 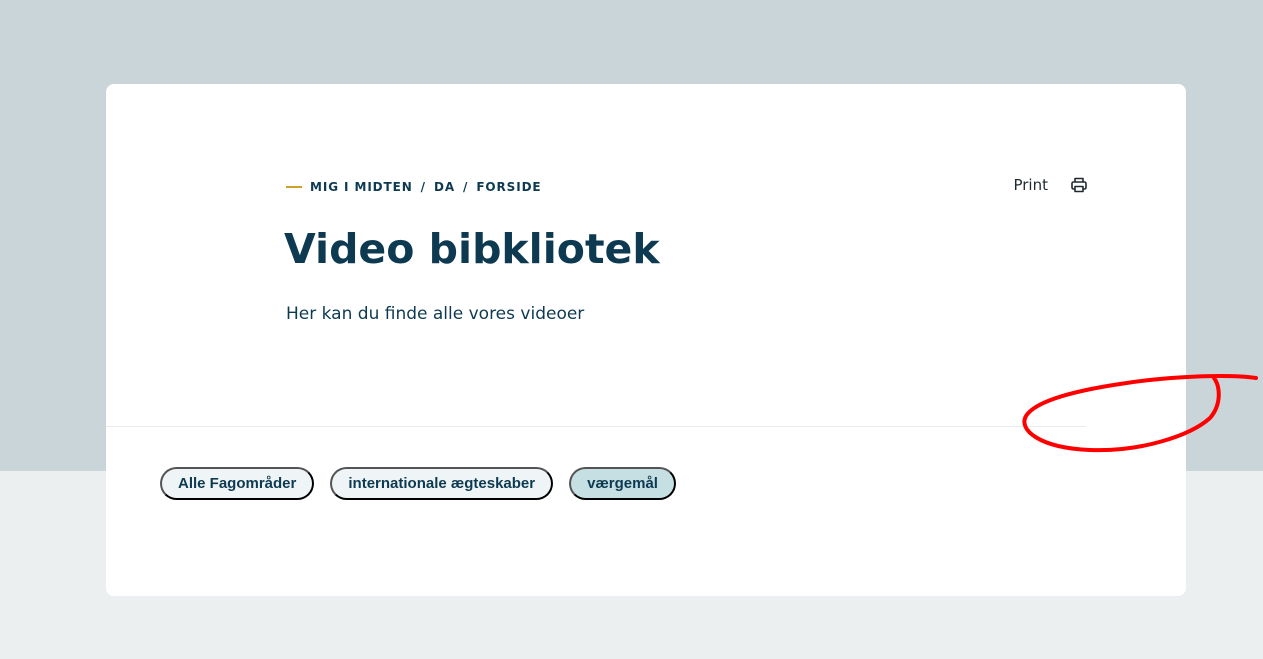 I want to click on breadcrumb-item-forside: FORSIDE, so click(x=508, y=187).